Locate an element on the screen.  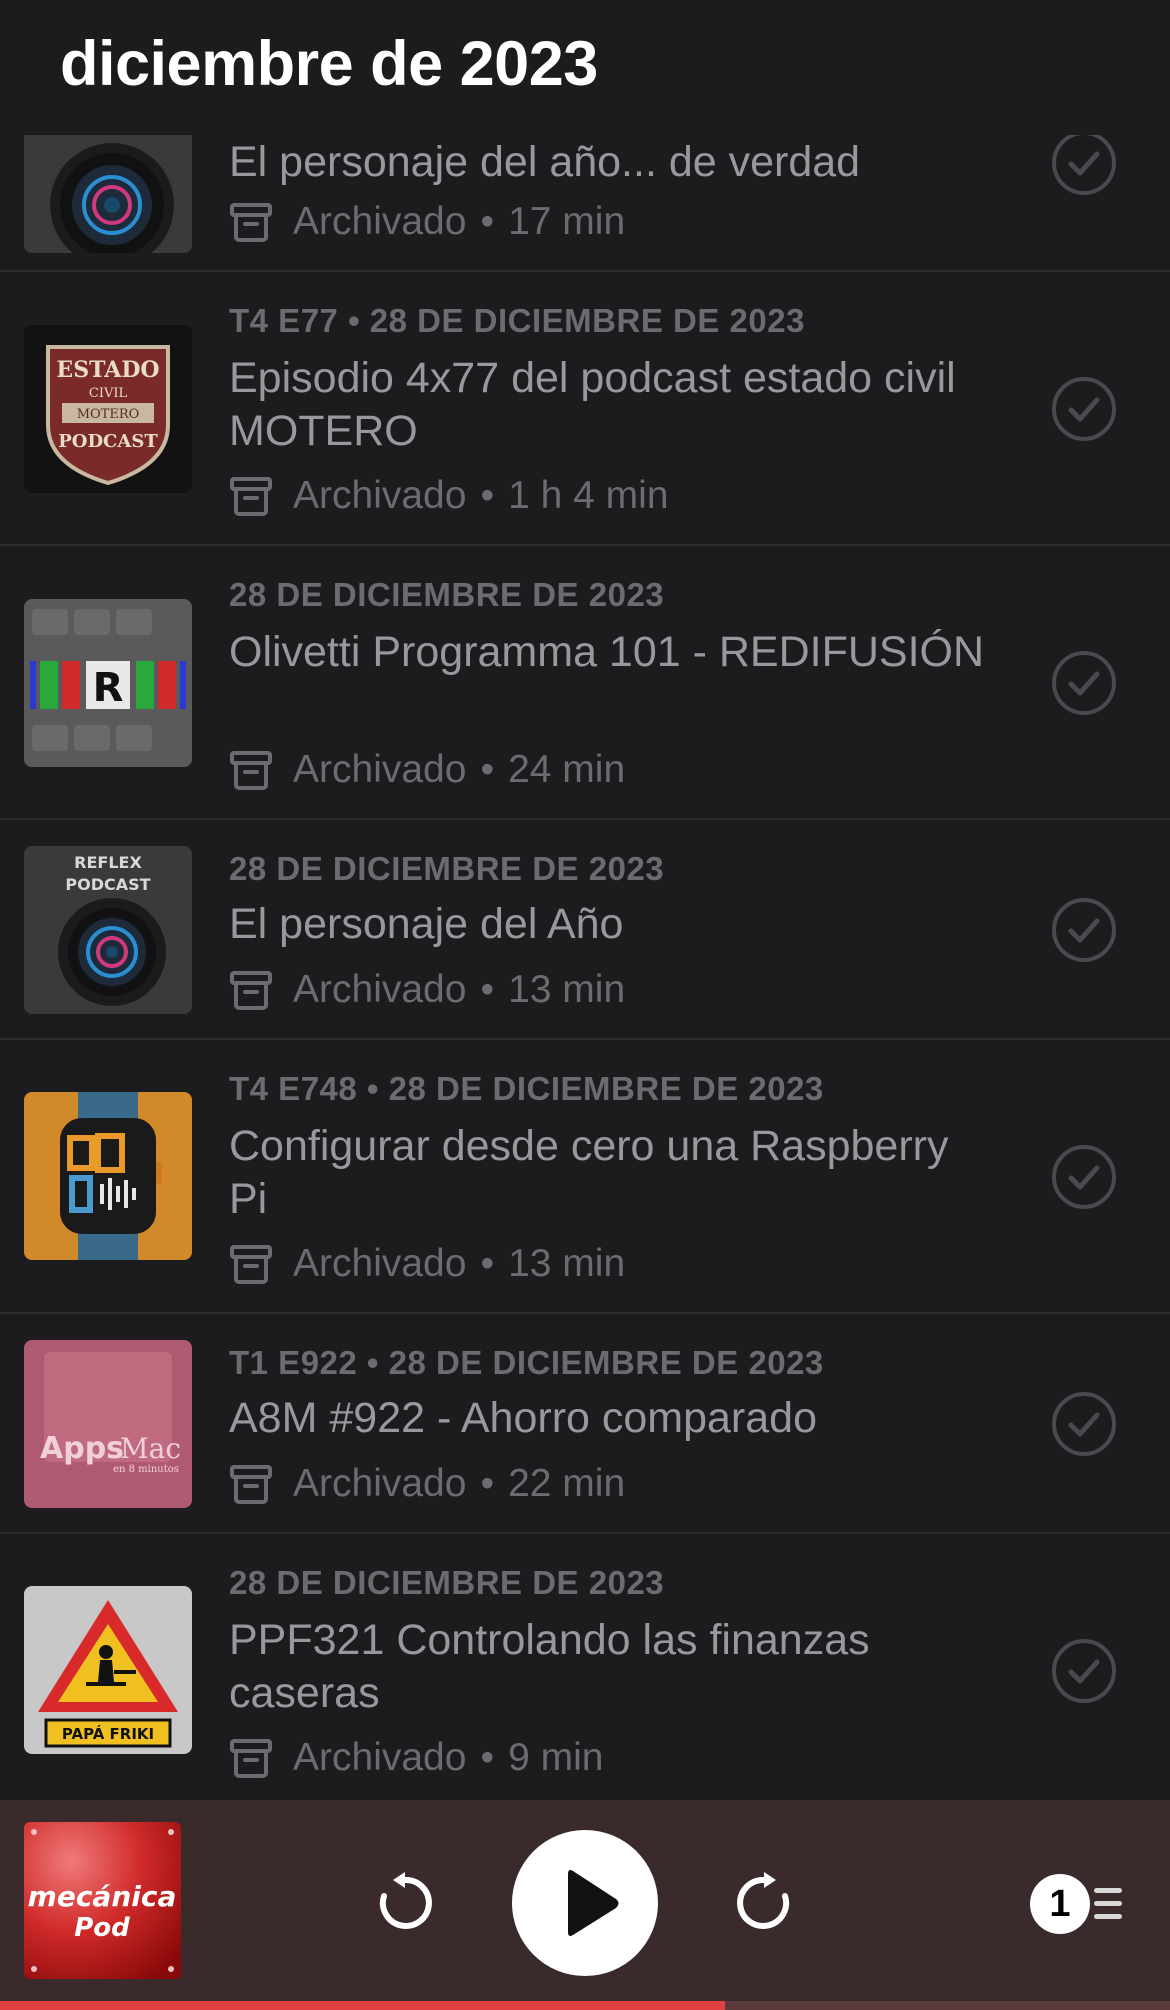
skip-forward-button is located at coordinates (764, 1903).